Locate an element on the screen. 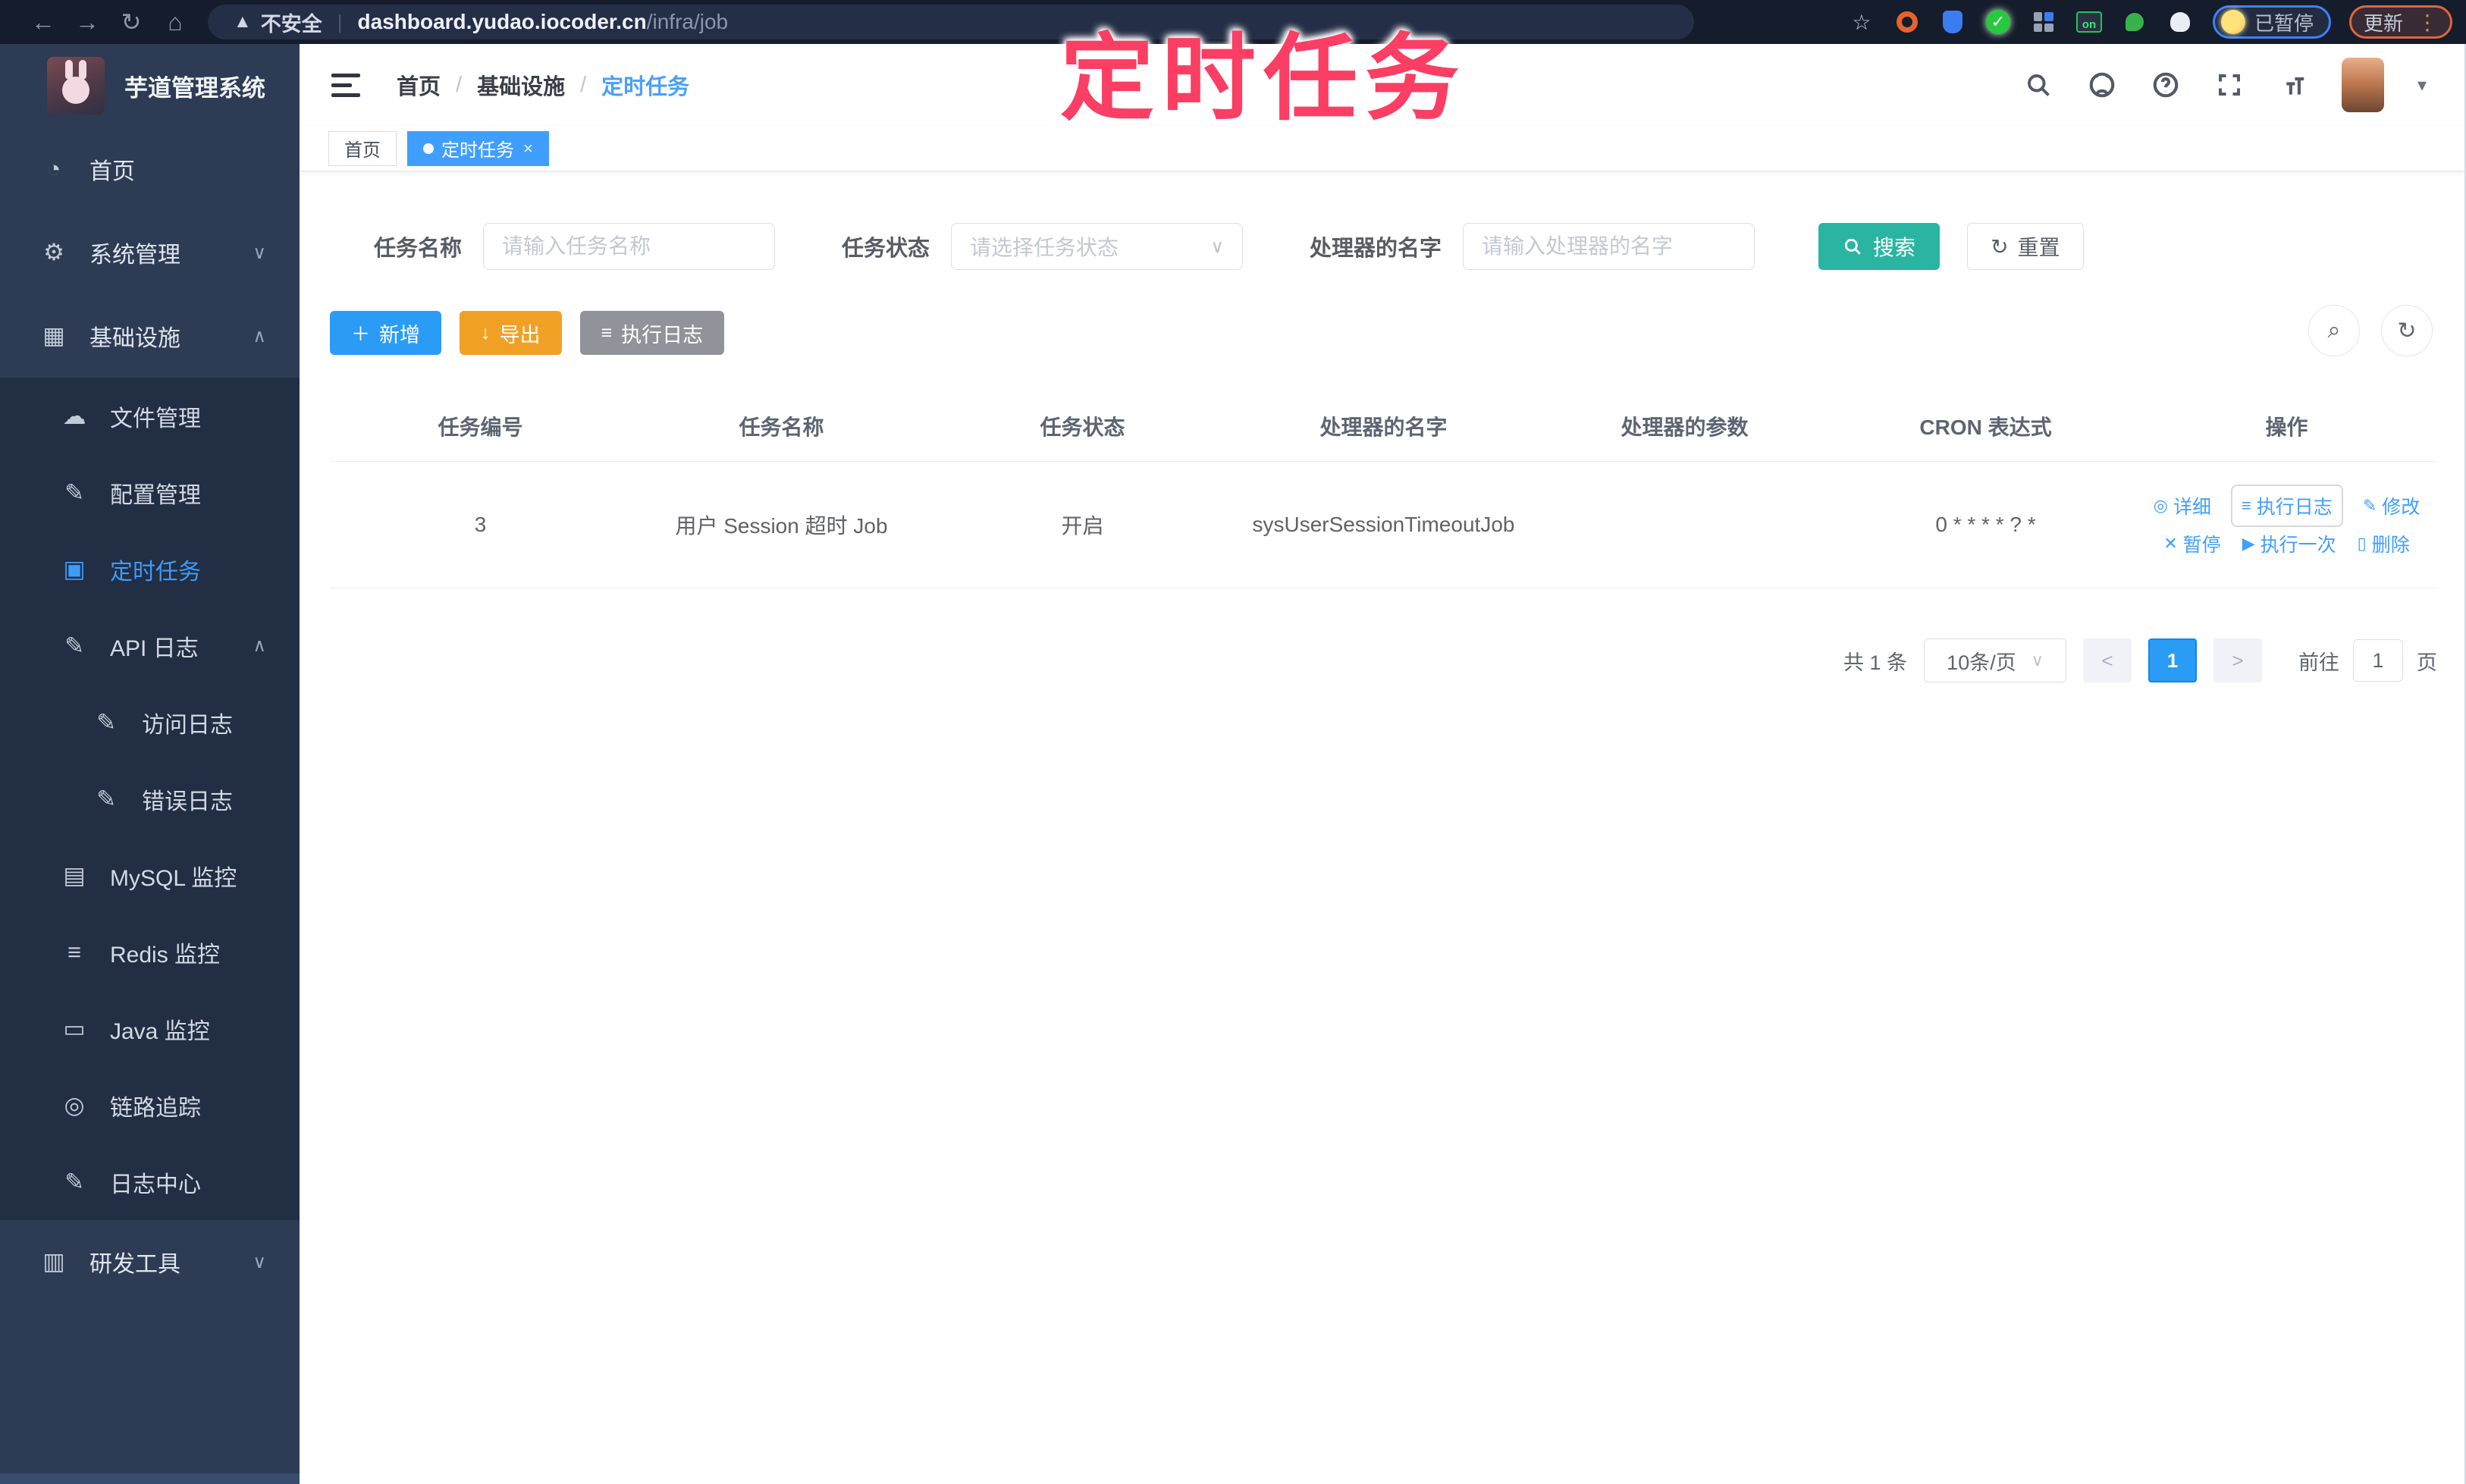 Image resolution: width=2466 pixels, height=1484 pixels. sidebar-item-label: 基础设施 is located at coordinates (134, 338).